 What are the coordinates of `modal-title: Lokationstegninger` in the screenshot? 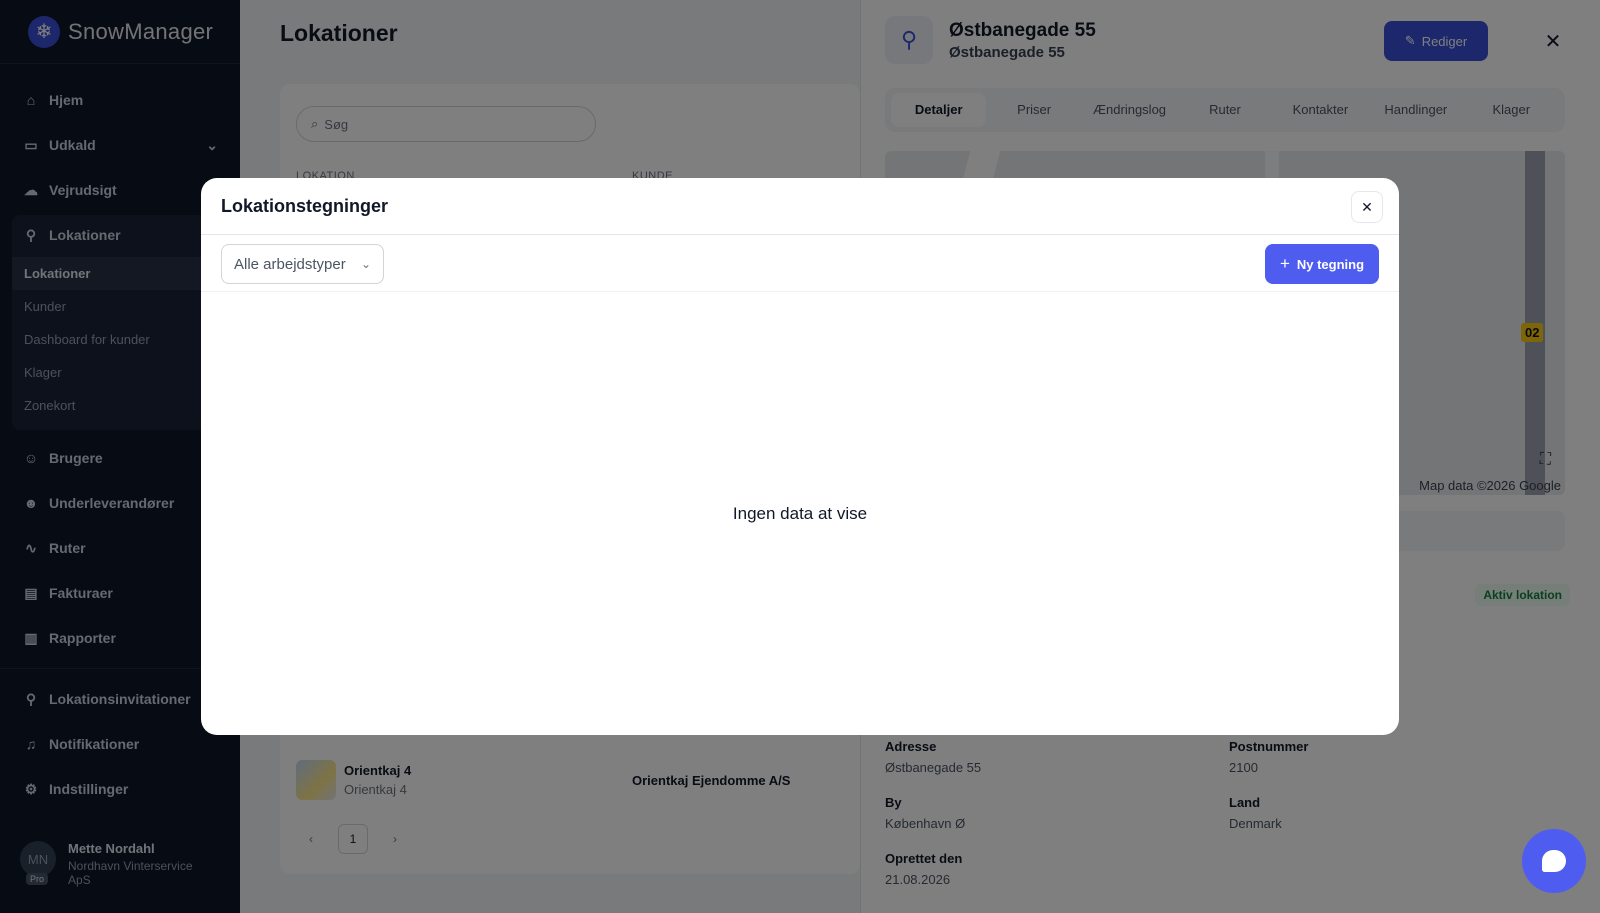 It's located at (305, 205).